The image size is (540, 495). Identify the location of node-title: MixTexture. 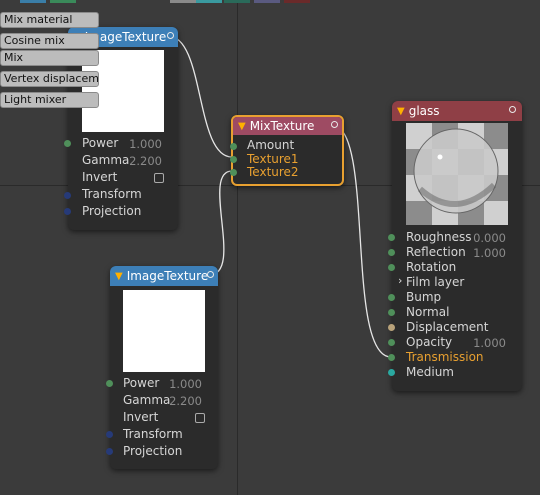
(282, 126).